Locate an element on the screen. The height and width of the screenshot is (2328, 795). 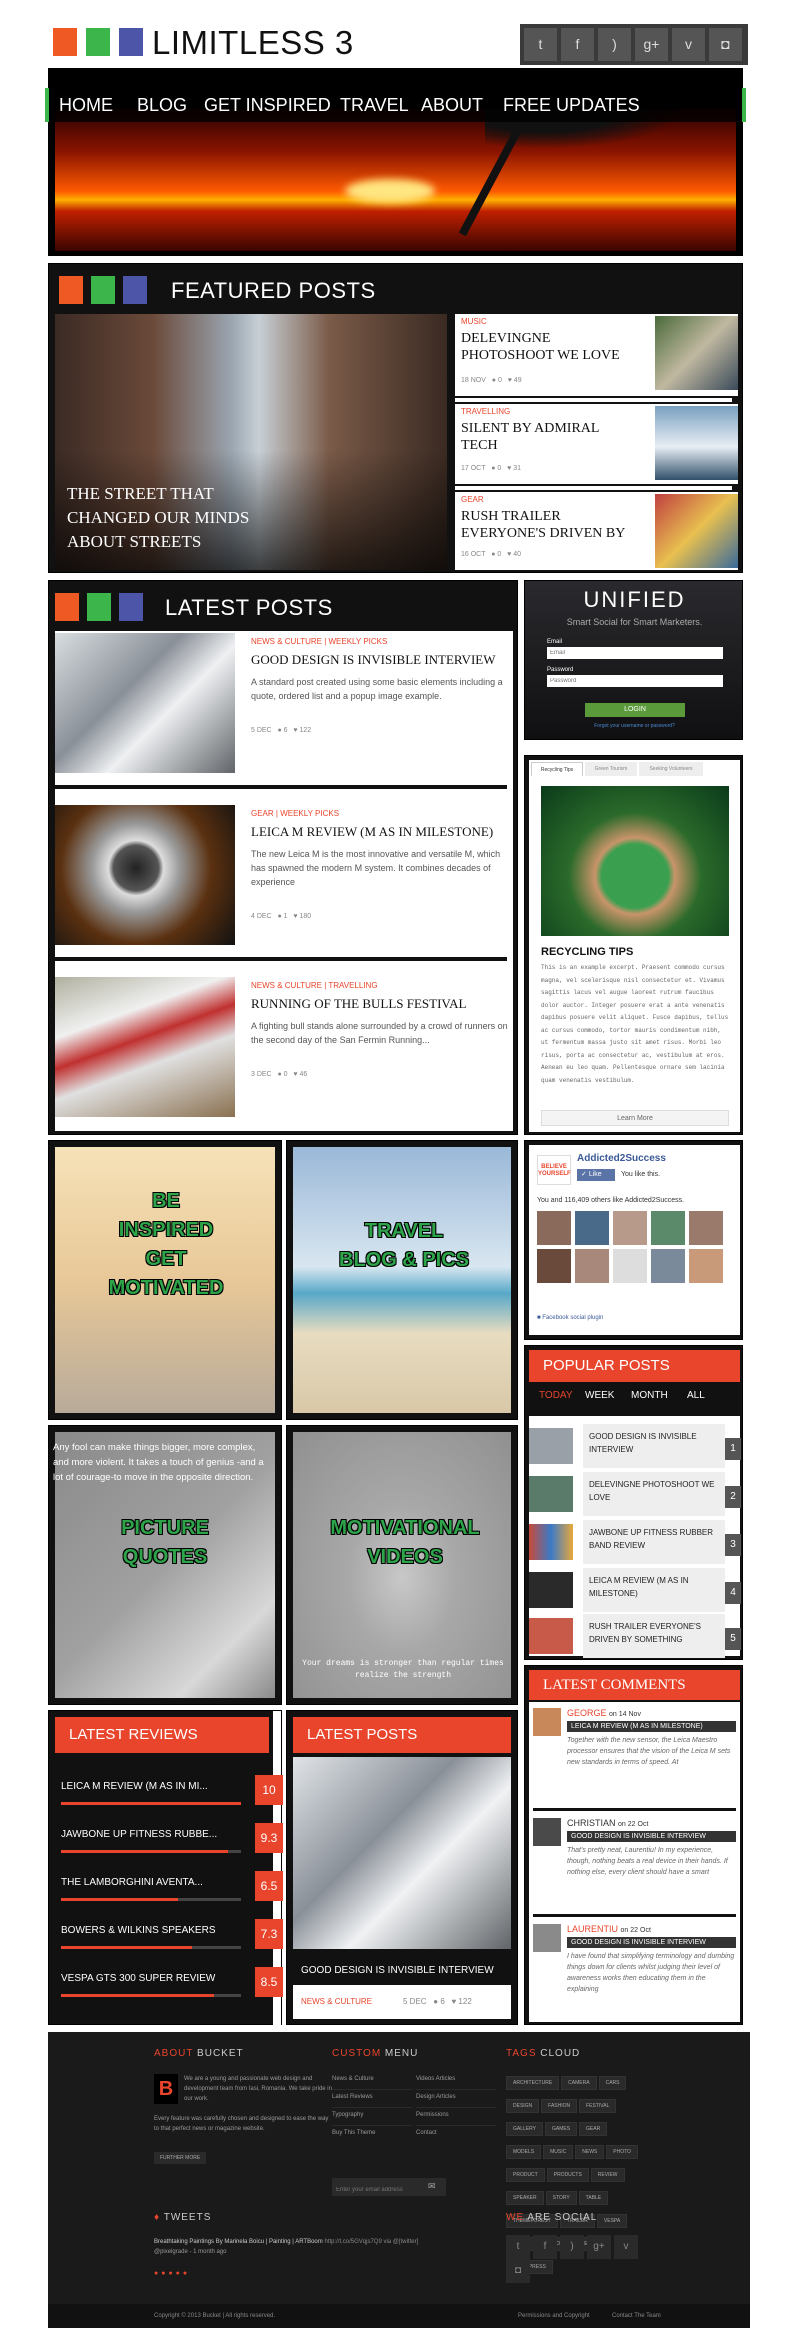
tag-item: SPEAKER is located at coordinates (525, 2198).